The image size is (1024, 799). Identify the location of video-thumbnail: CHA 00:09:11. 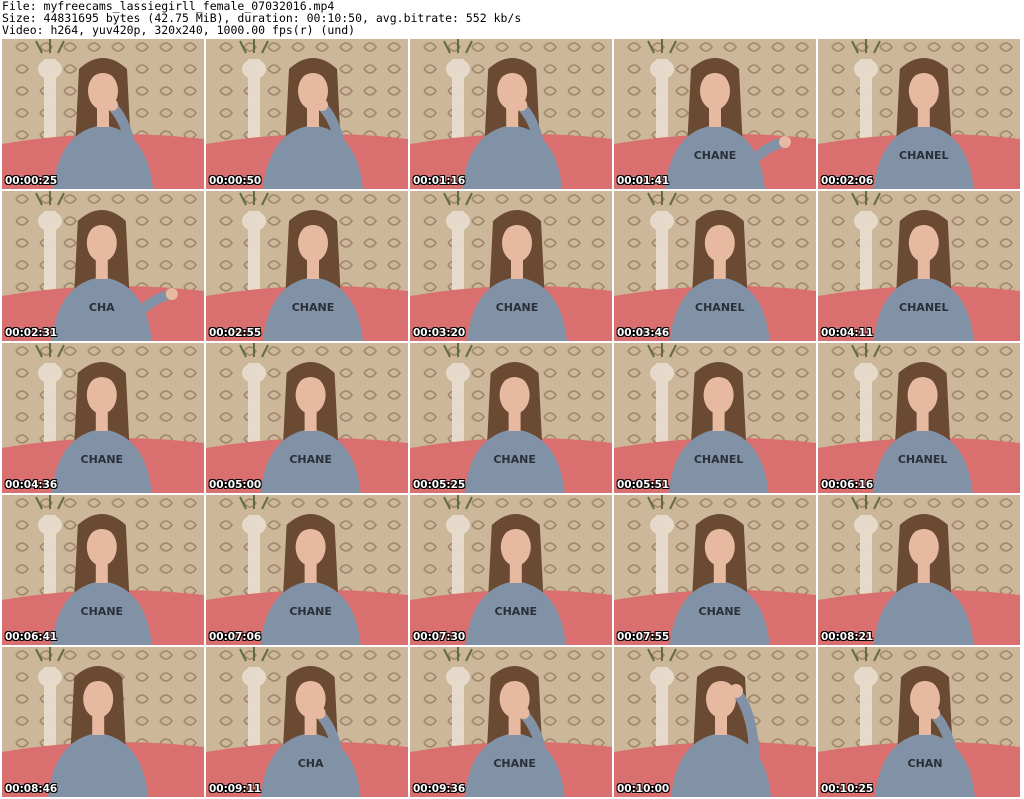
(307, 722).